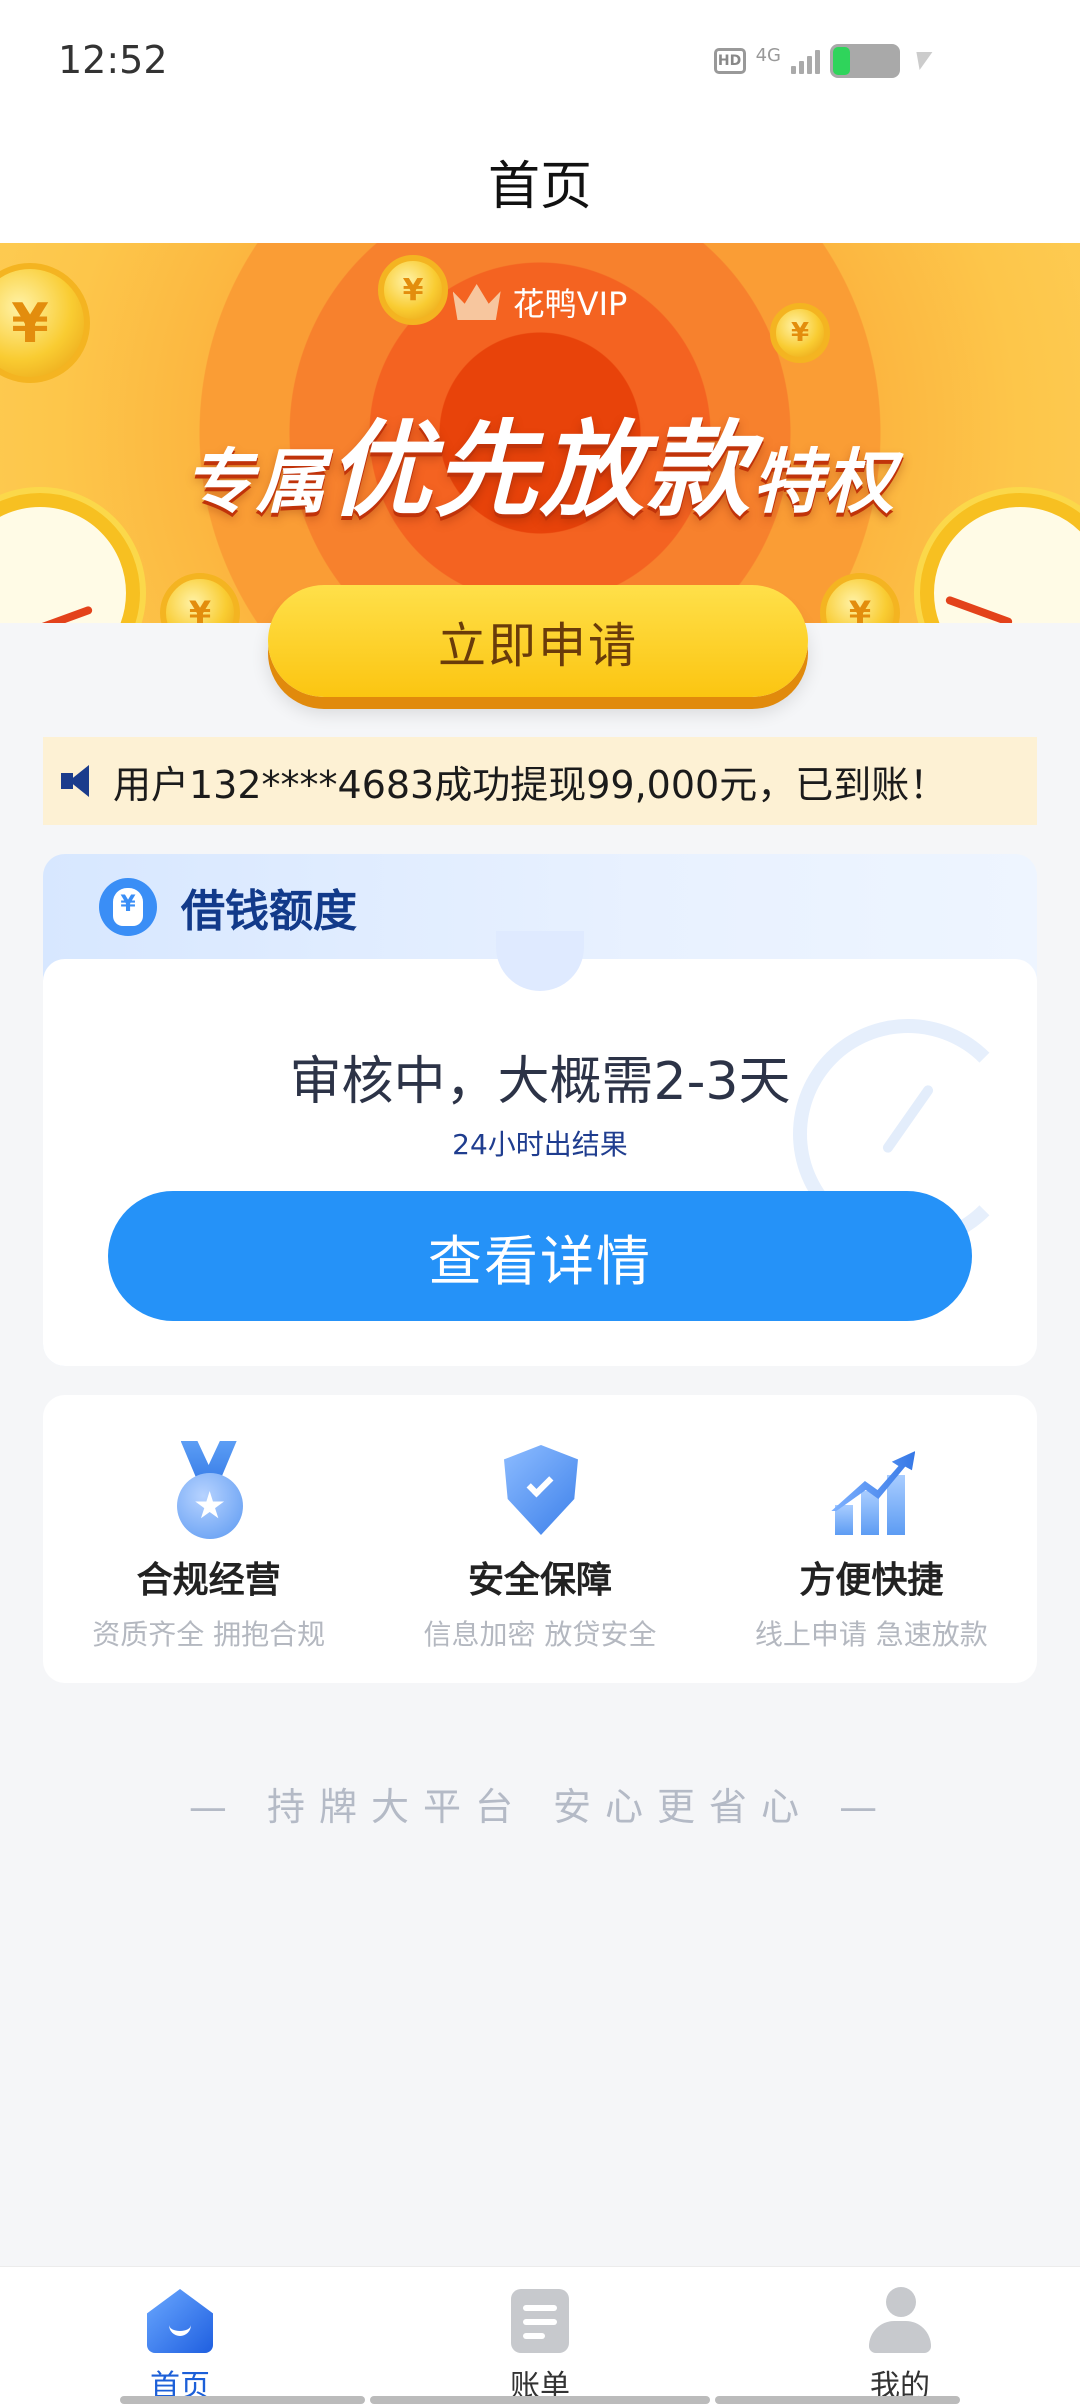 The image size is (1080, 2408). Describe the element at coordinates (540, 1807) in the screenshot. I see `slogan: — 持牌大平台 安心更省心 —` at that location.